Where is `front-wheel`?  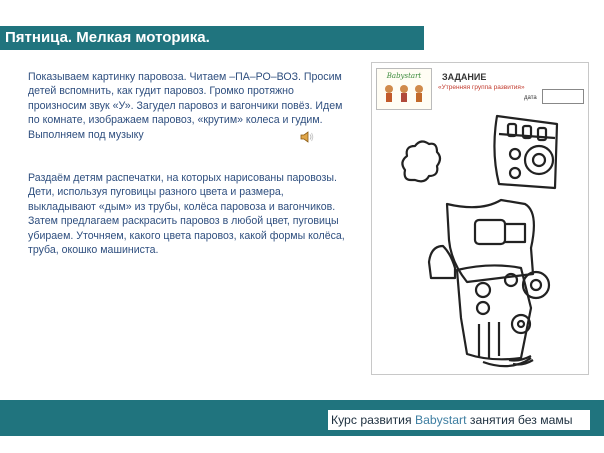 front-wheel is located at coordinates (536, 285).